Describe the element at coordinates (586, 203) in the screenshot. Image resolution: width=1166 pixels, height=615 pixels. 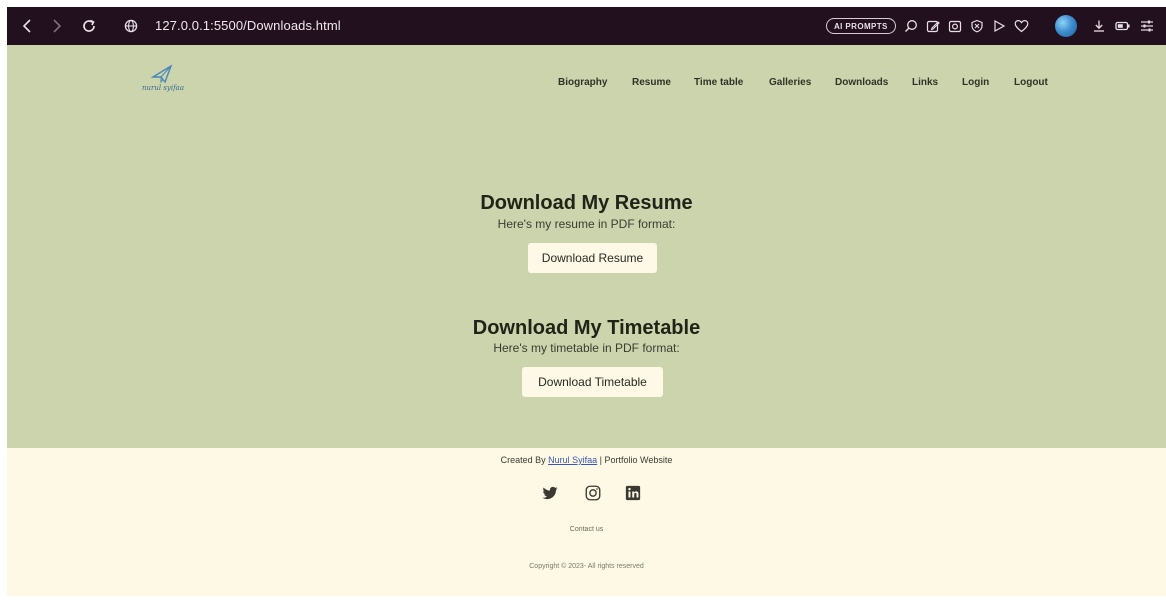
I see `resume-heading: Download My Resume` at that location.